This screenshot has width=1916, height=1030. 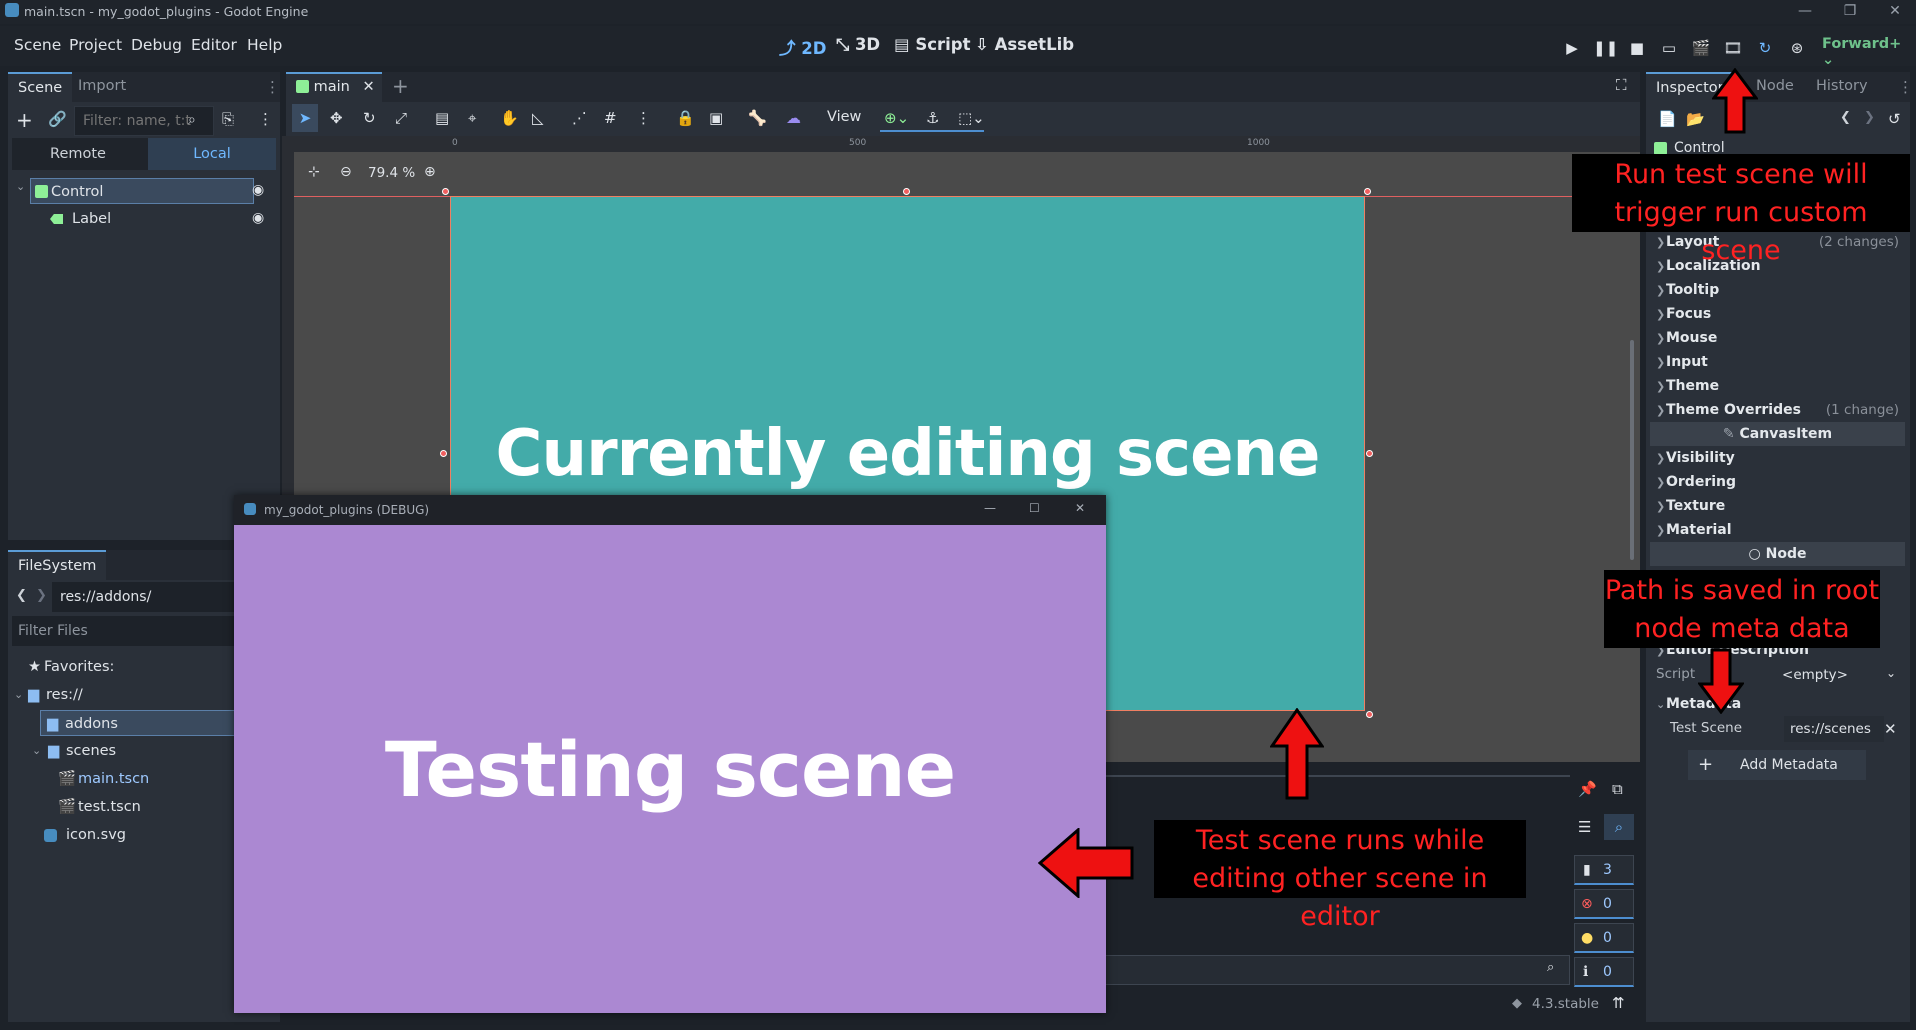 I want to click on local-button: Local, so click(x=212, y=154).